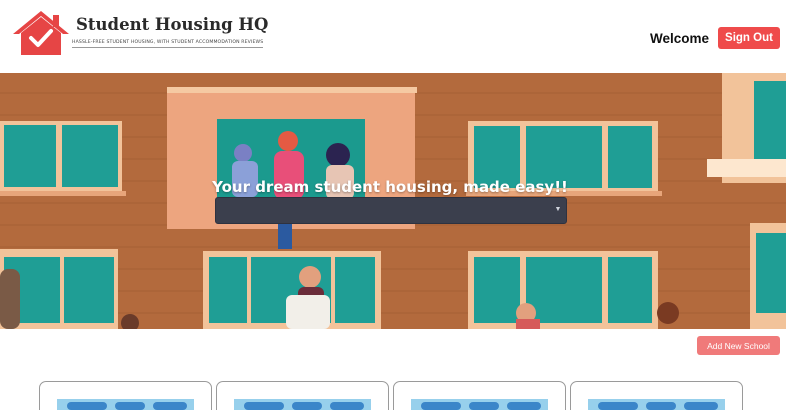  I want to click on hero-title: Your dream student housing, made easy!!, so click(390, 187).